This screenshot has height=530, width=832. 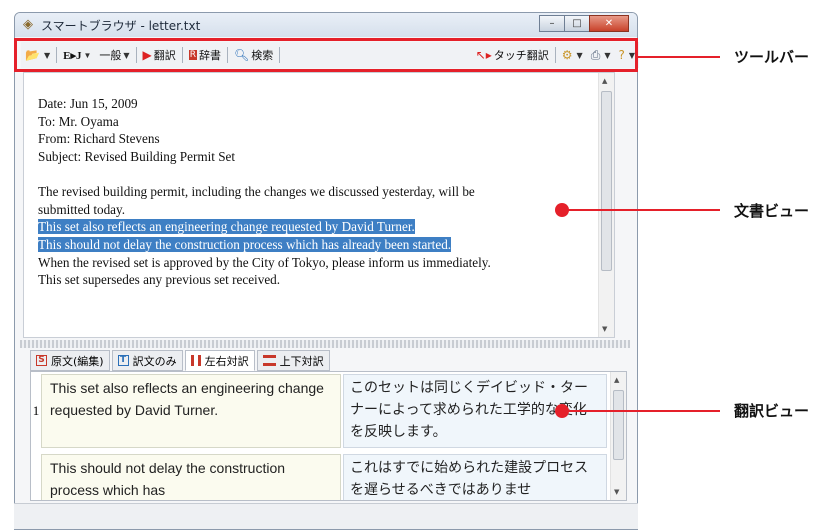 I want to click on open-file-button: 📂 ▼, so click(x=37, y=55).